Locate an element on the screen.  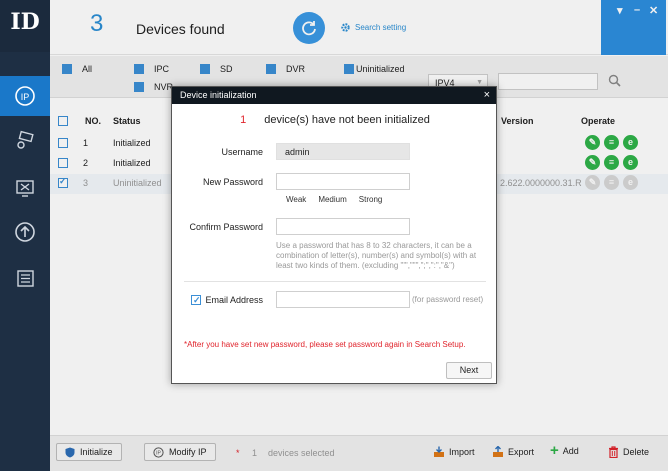
sidebar-item-list is located at coordinates (25, 278).